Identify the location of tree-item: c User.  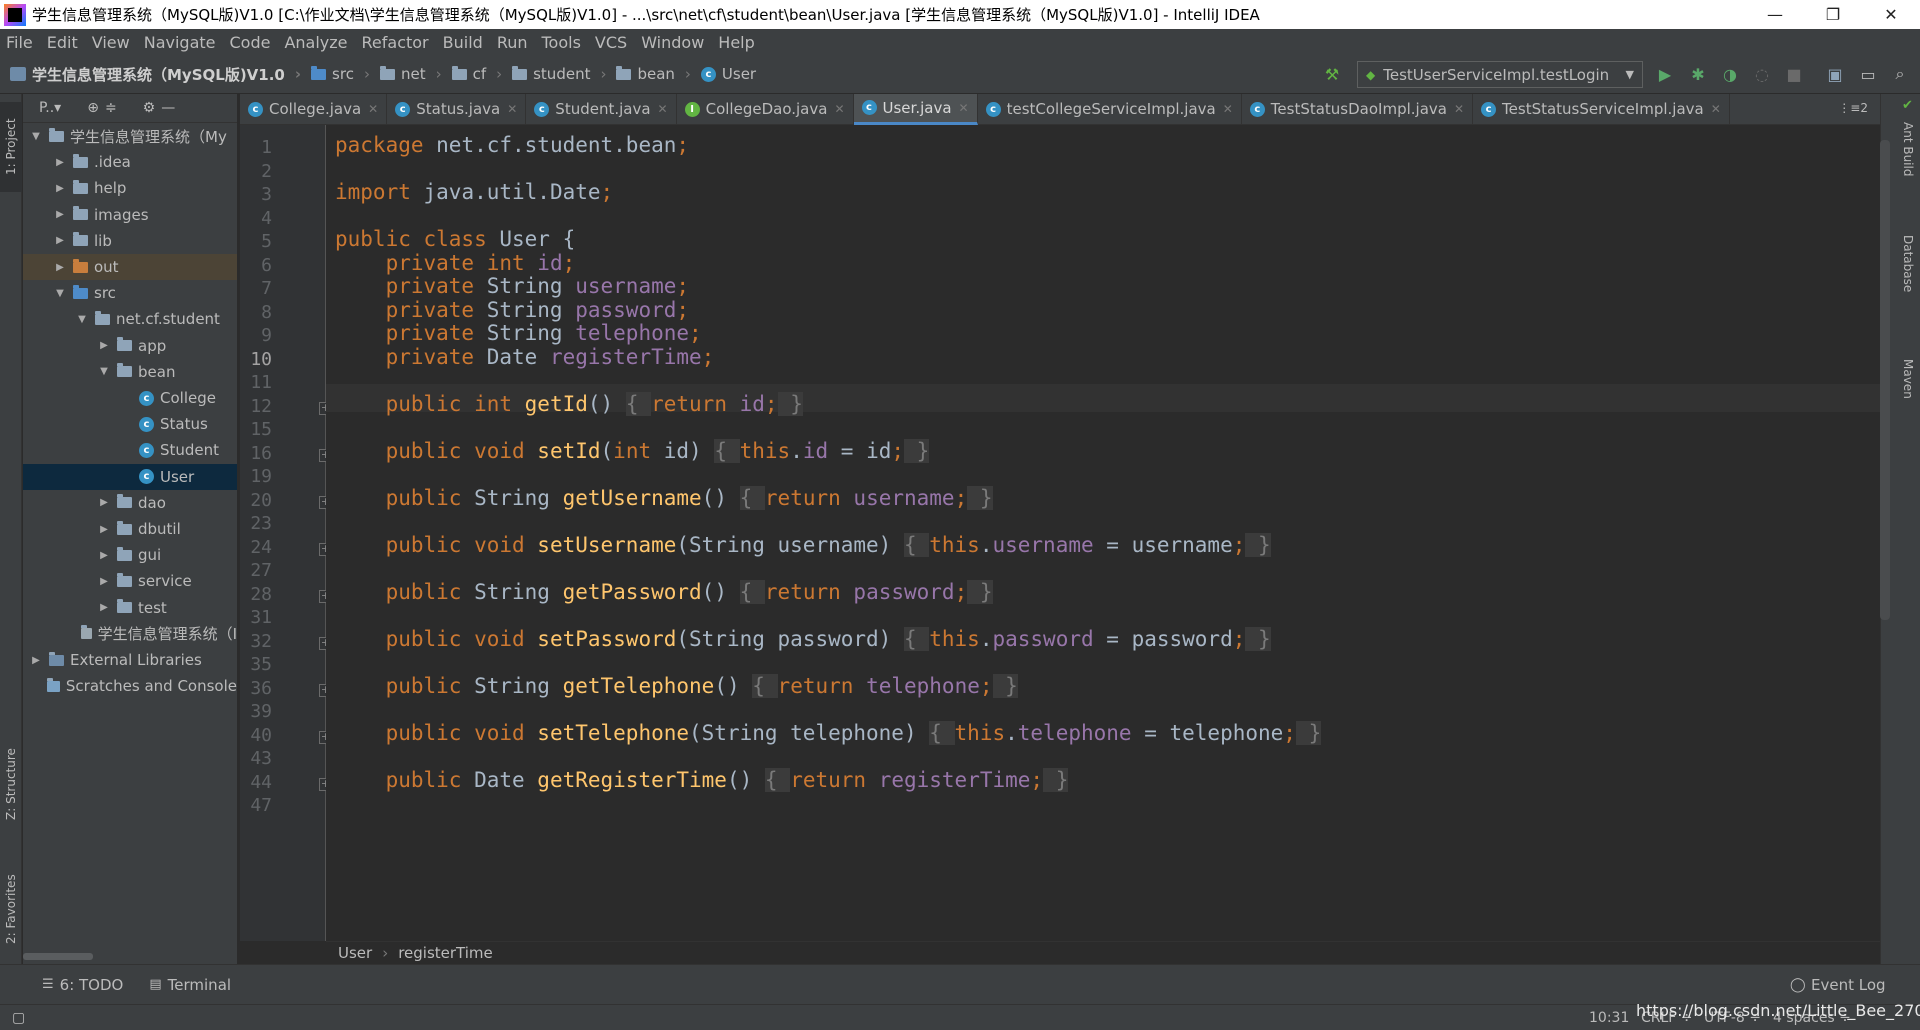
(130, 476).